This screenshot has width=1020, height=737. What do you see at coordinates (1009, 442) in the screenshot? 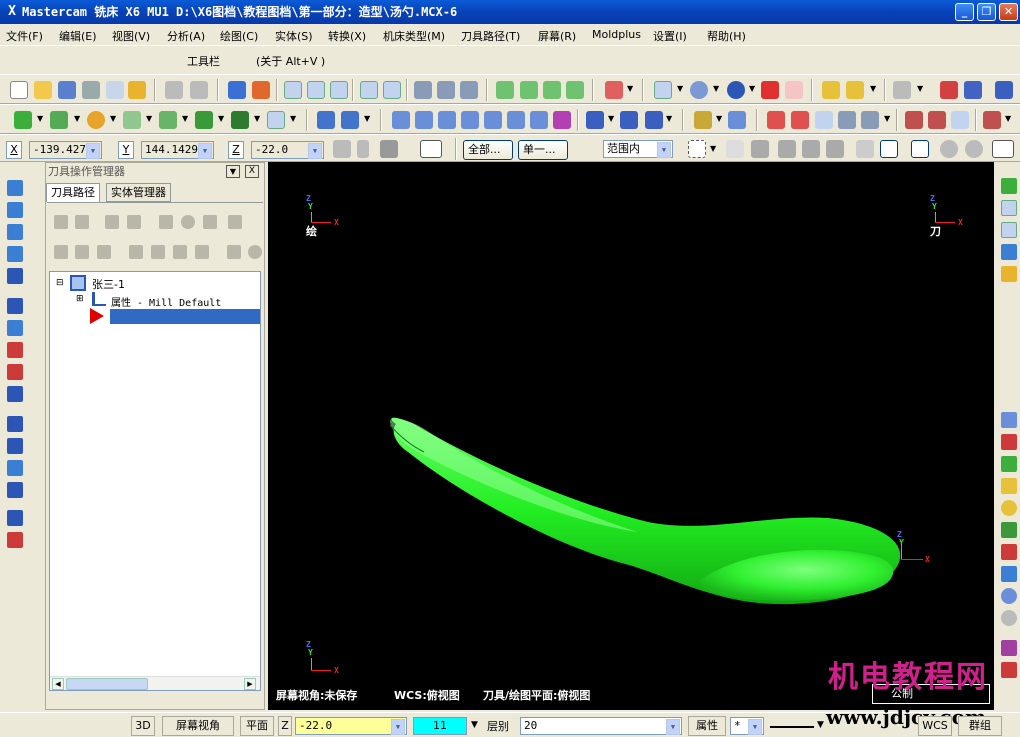
I see `mru-curve-icon` at bounding box center [1009, 442].